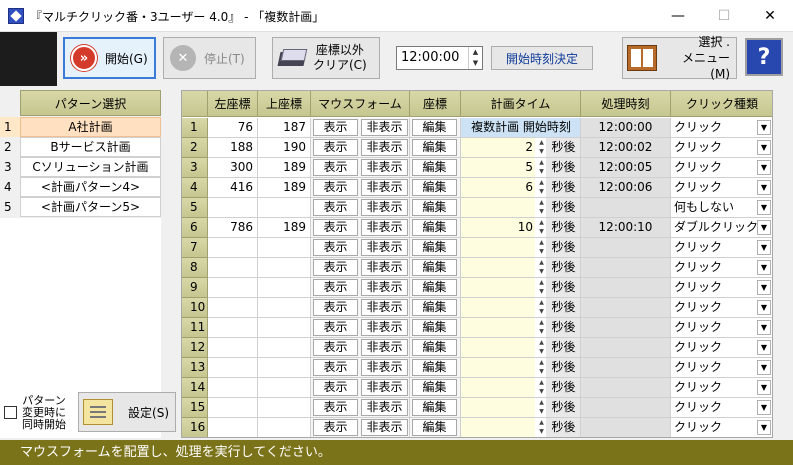  Describe the element at coordinates (498, 227) in the screenshot. I see `plan-seconds-input: 10` at that location.